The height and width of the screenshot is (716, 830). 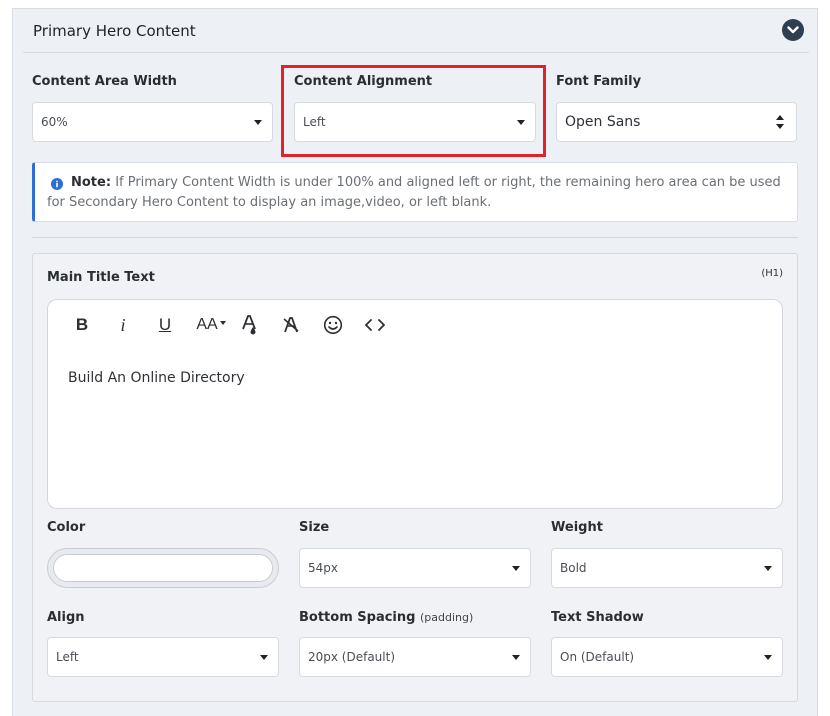 What do you see at coordinates (104, 81) in the screenshot?
I see `content-area-width-label: Content Area Width` at bounding box center [104, 81].